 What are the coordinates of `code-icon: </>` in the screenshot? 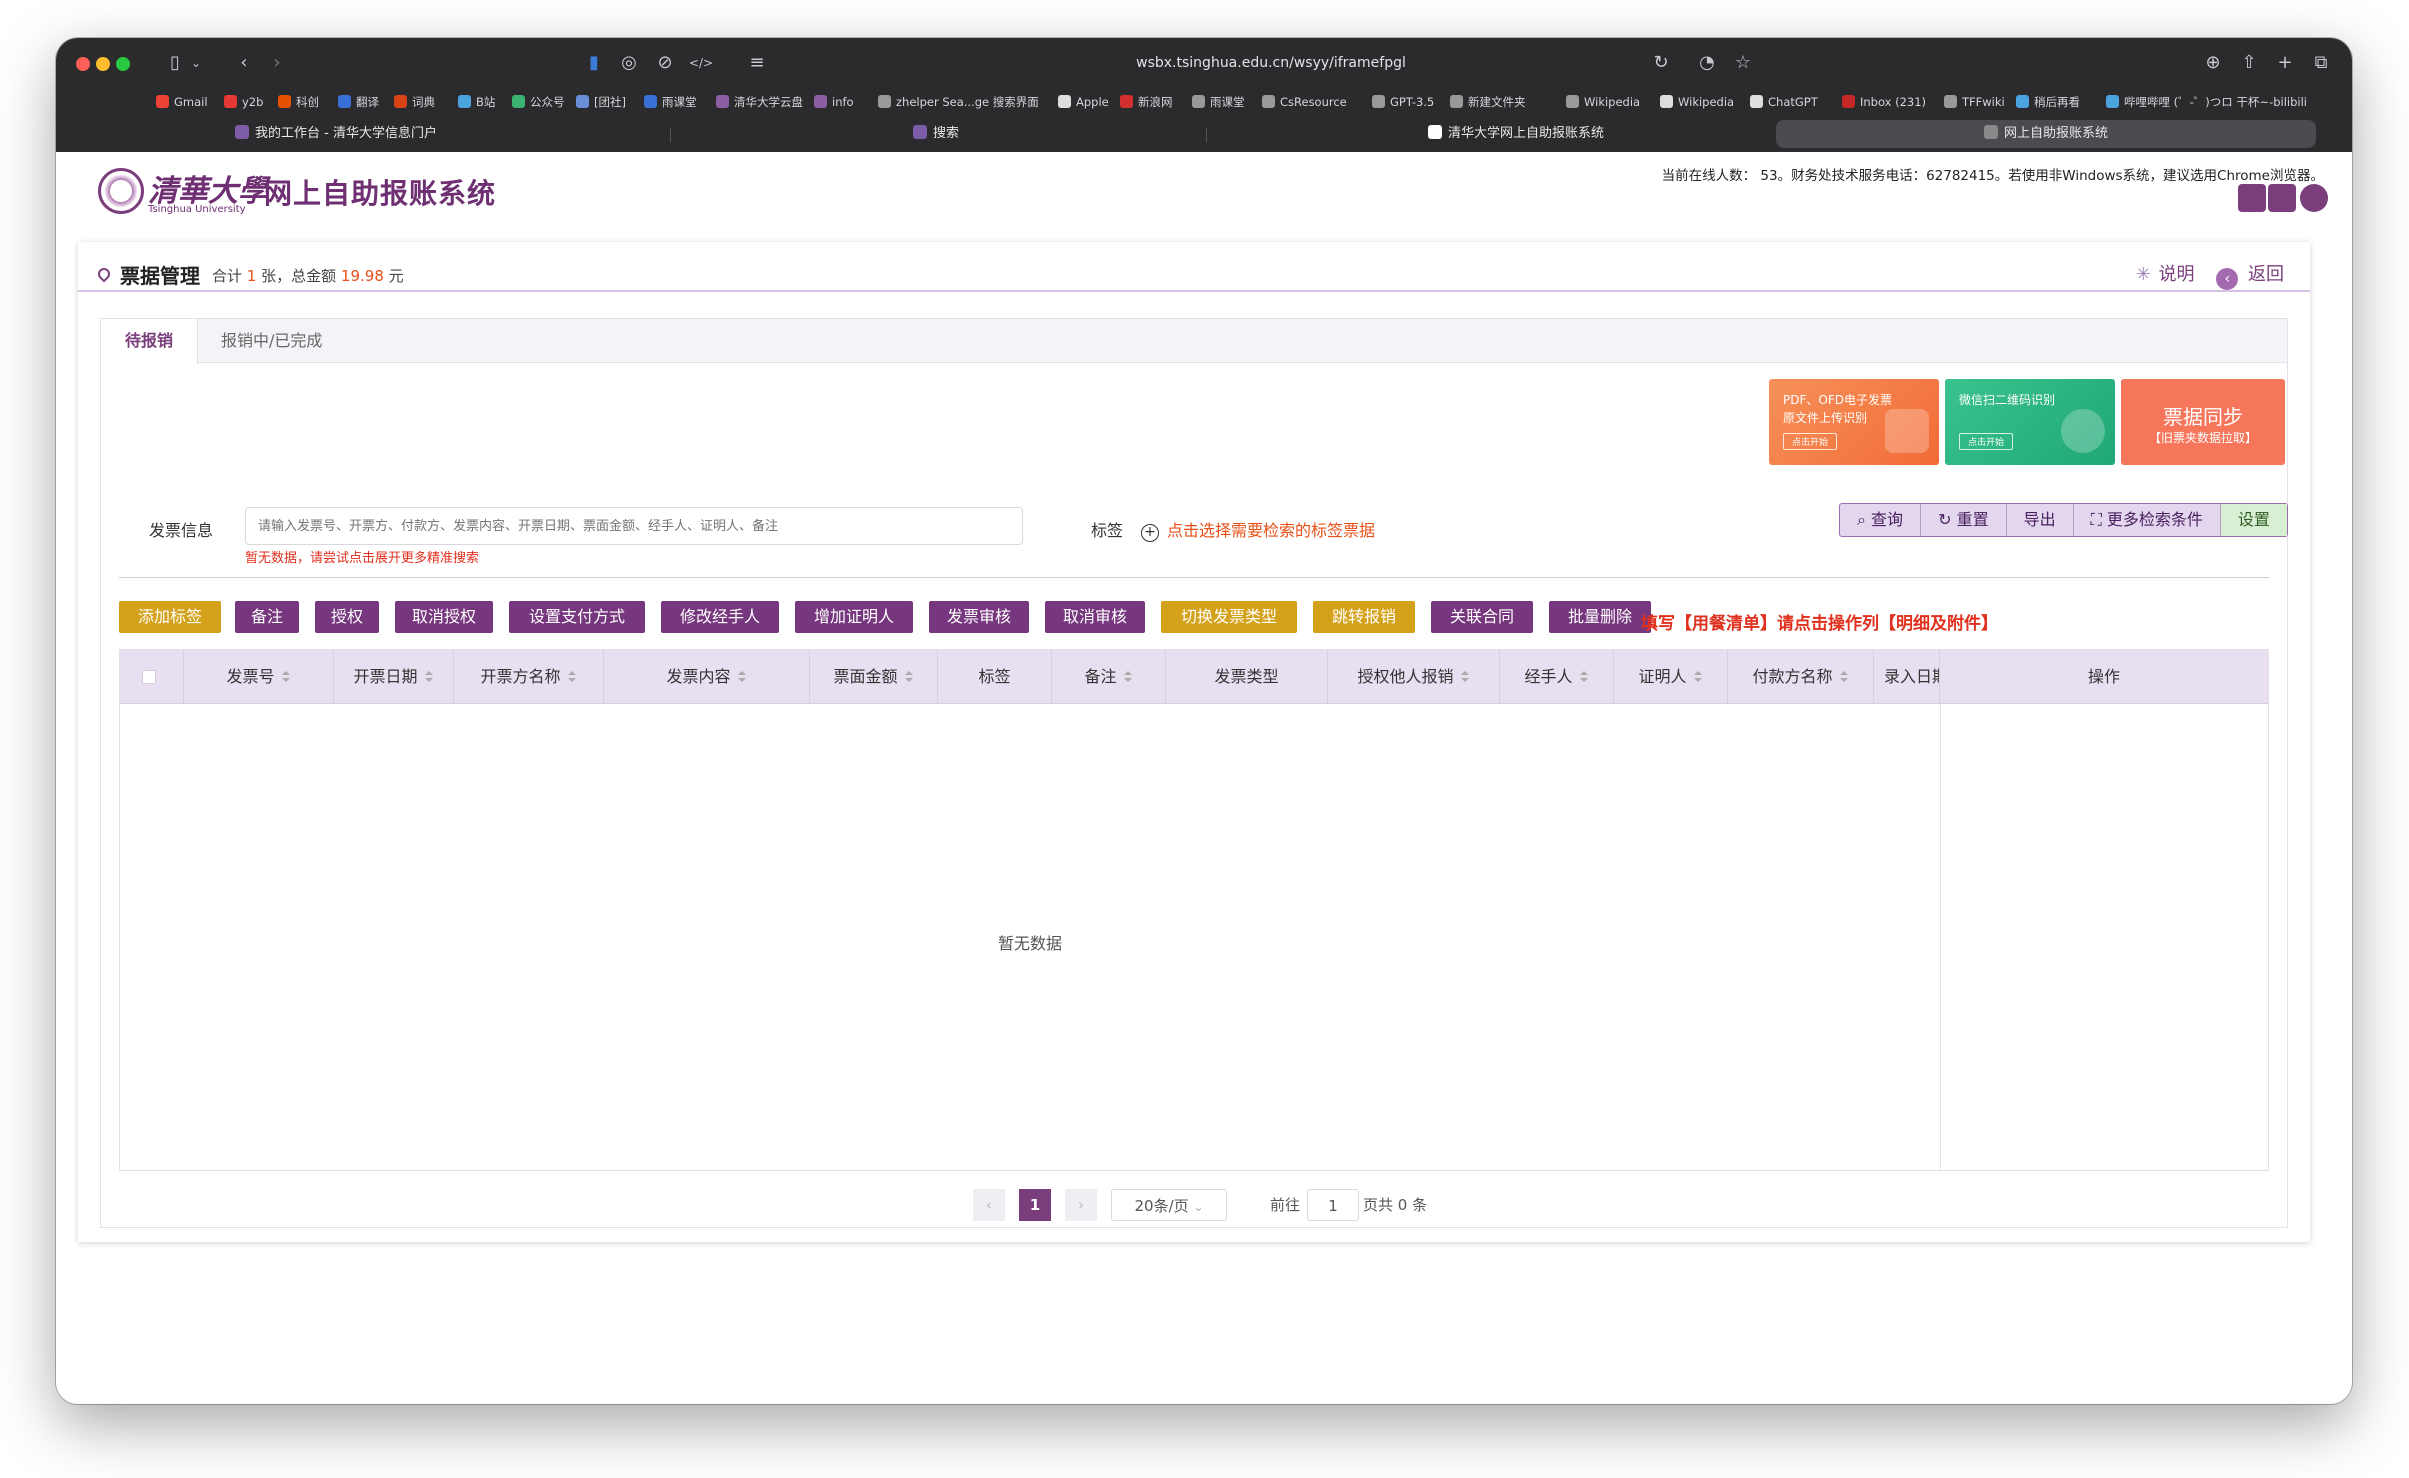 It's located at (701, 63).